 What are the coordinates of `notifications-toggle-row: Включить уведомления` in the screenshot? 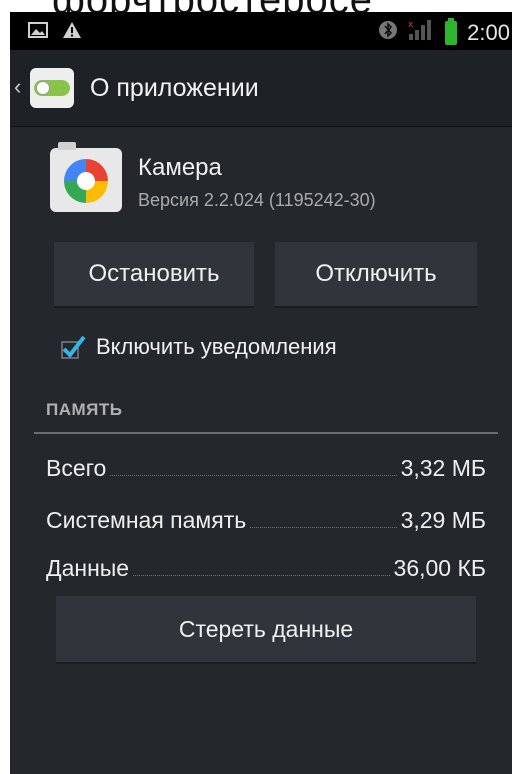 It's located at (198, 347).